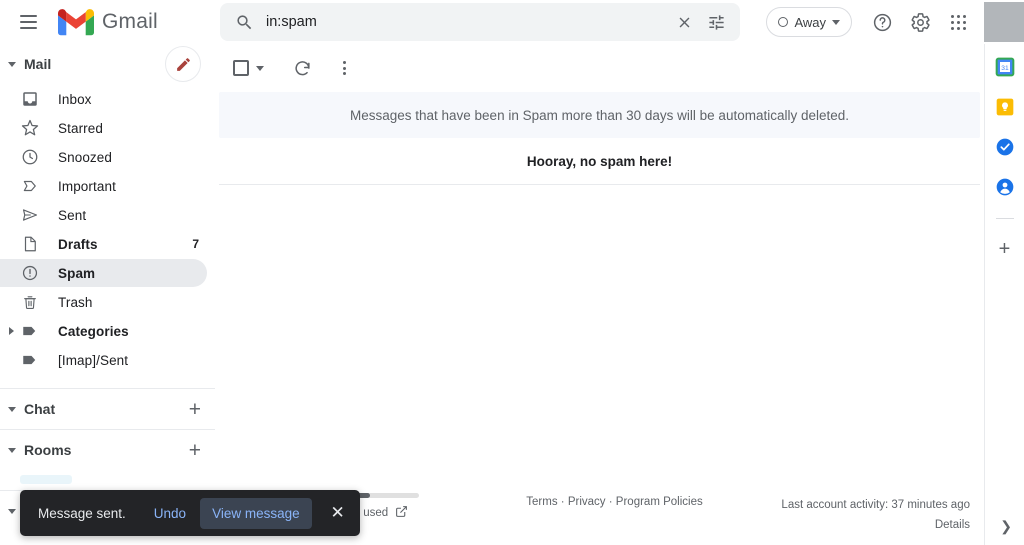 The height and width of the screenshot is (545, 1024). Describe the element at coordinates (401, 513) in the screenshot. I see `open-in-new-icon` at that location.